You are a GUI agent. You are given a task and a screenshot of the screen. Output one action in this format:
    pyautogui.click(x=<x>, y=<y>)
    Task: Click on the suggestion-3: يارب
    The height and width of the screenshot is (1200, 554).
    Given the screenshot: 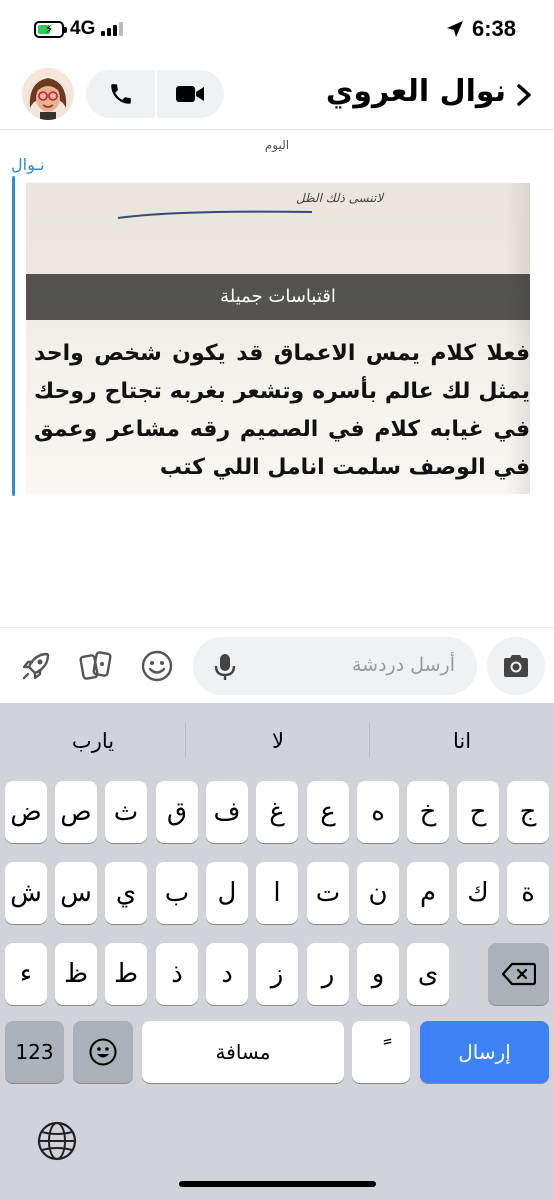 What is the action you would take?
    pyautogui.click(x=93, y=740)
    